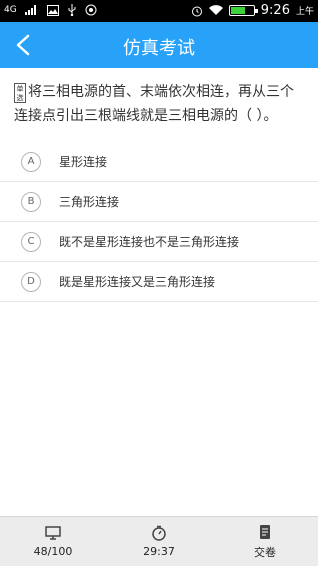  I want to click on image-icon, so click(52, 10).